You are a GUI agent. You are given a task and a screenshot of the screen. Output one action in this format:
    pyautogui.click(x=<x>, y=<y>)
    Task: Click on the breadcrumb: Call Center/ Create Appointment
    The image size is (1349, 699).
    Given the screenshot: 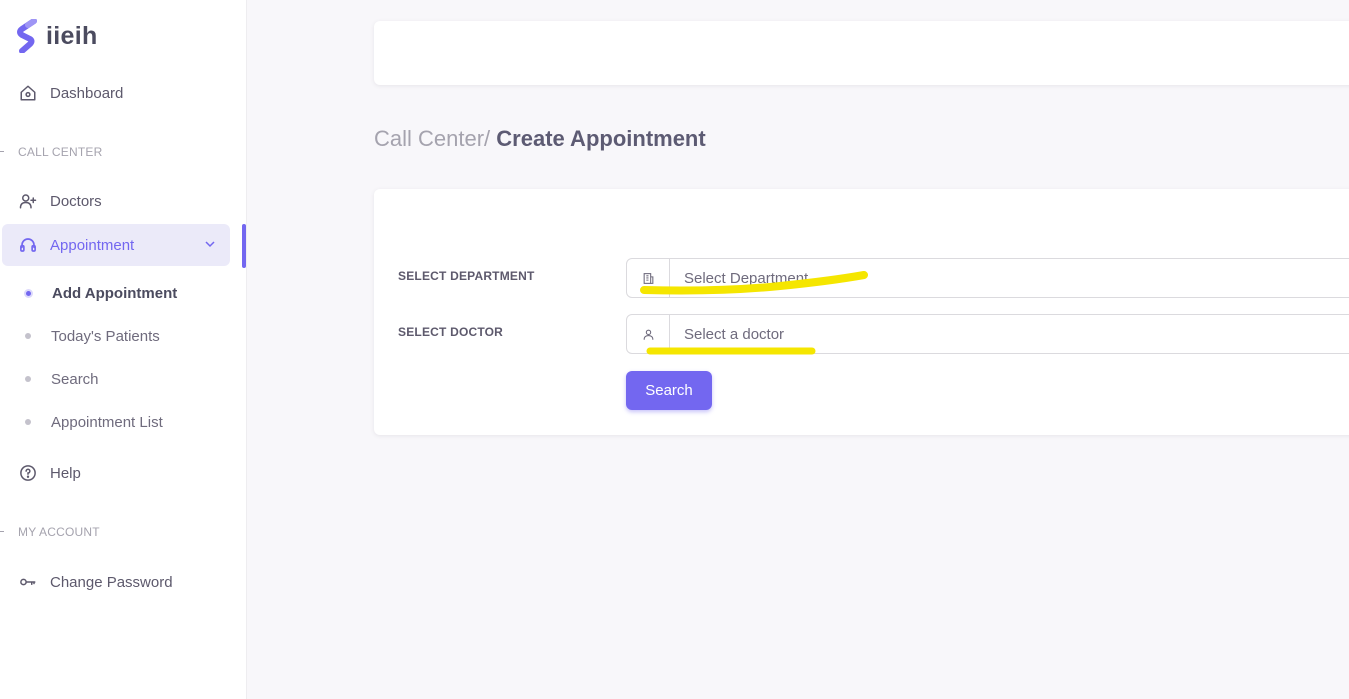 What is the action you would take?
    pyautogui.click(x=540, y=139)
    